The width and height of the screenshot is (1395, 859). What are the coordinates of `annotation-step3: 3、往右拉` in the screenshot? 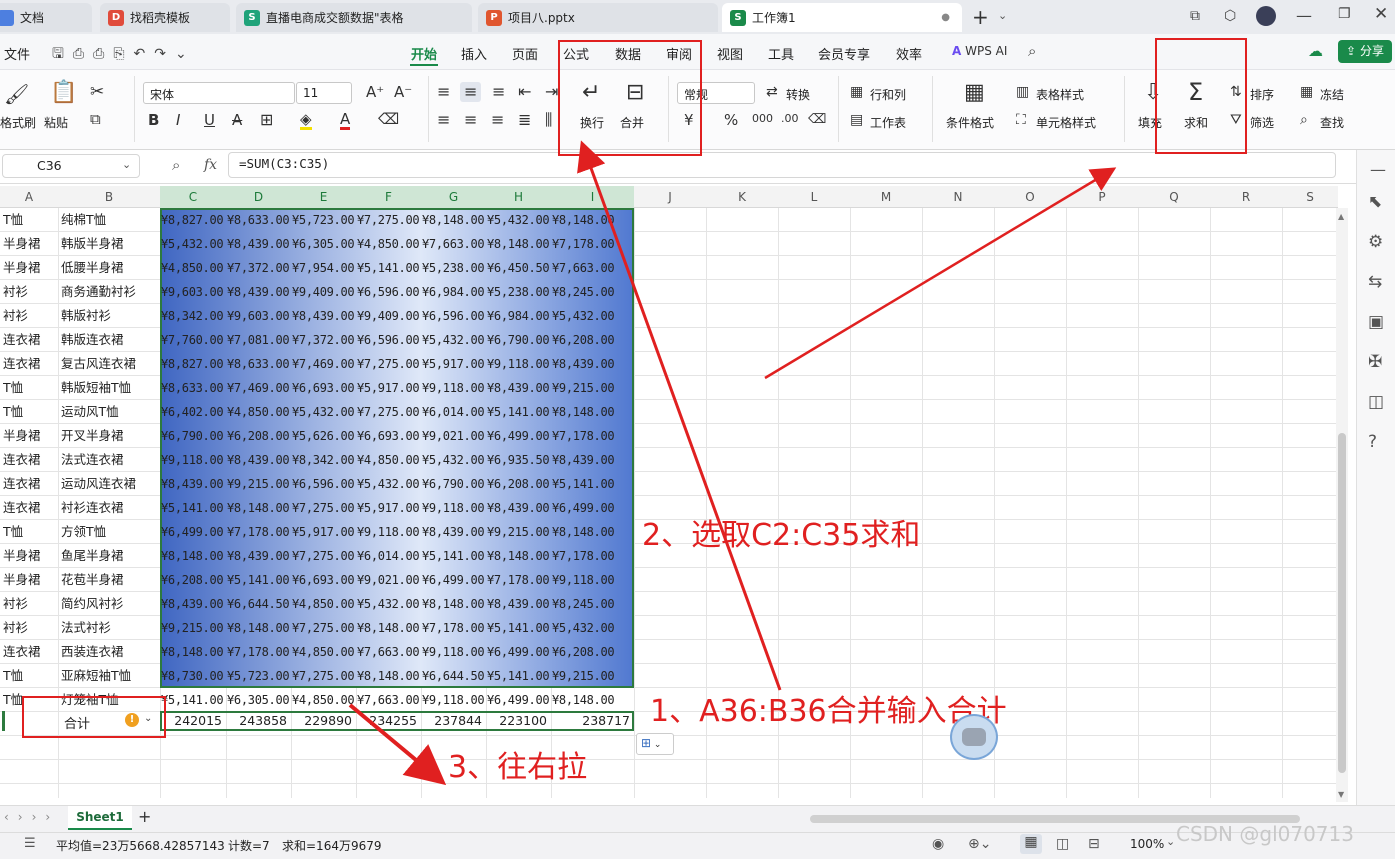 It's located at (518, 767).